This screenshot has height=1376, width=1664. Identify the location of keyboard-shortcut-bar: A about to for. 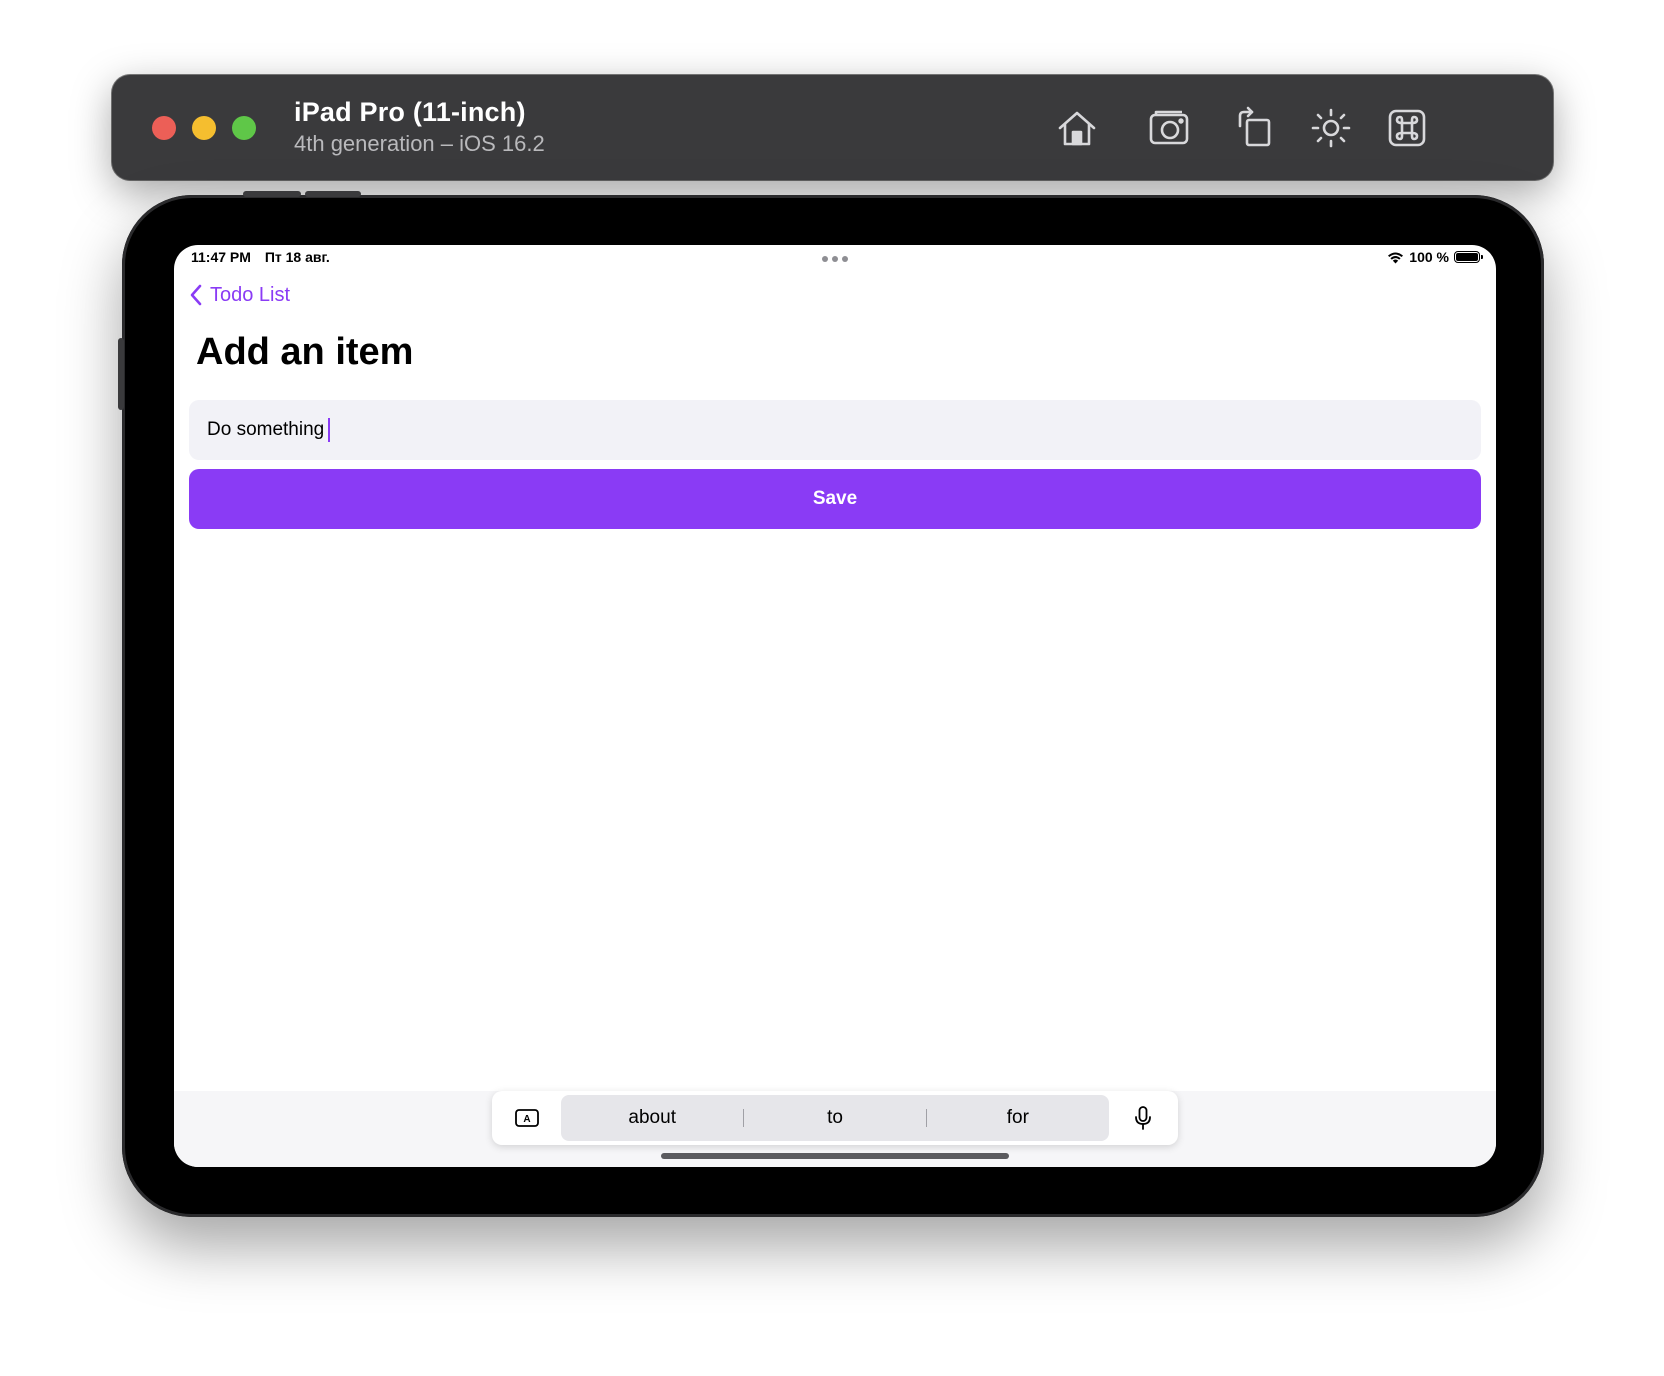
(835, 1118).